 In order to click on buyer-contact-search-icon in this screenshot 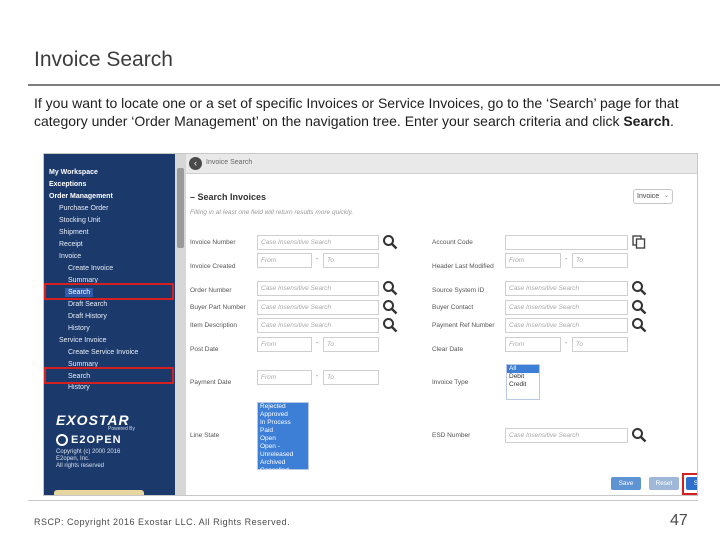, I will do `click(639, 307)`.